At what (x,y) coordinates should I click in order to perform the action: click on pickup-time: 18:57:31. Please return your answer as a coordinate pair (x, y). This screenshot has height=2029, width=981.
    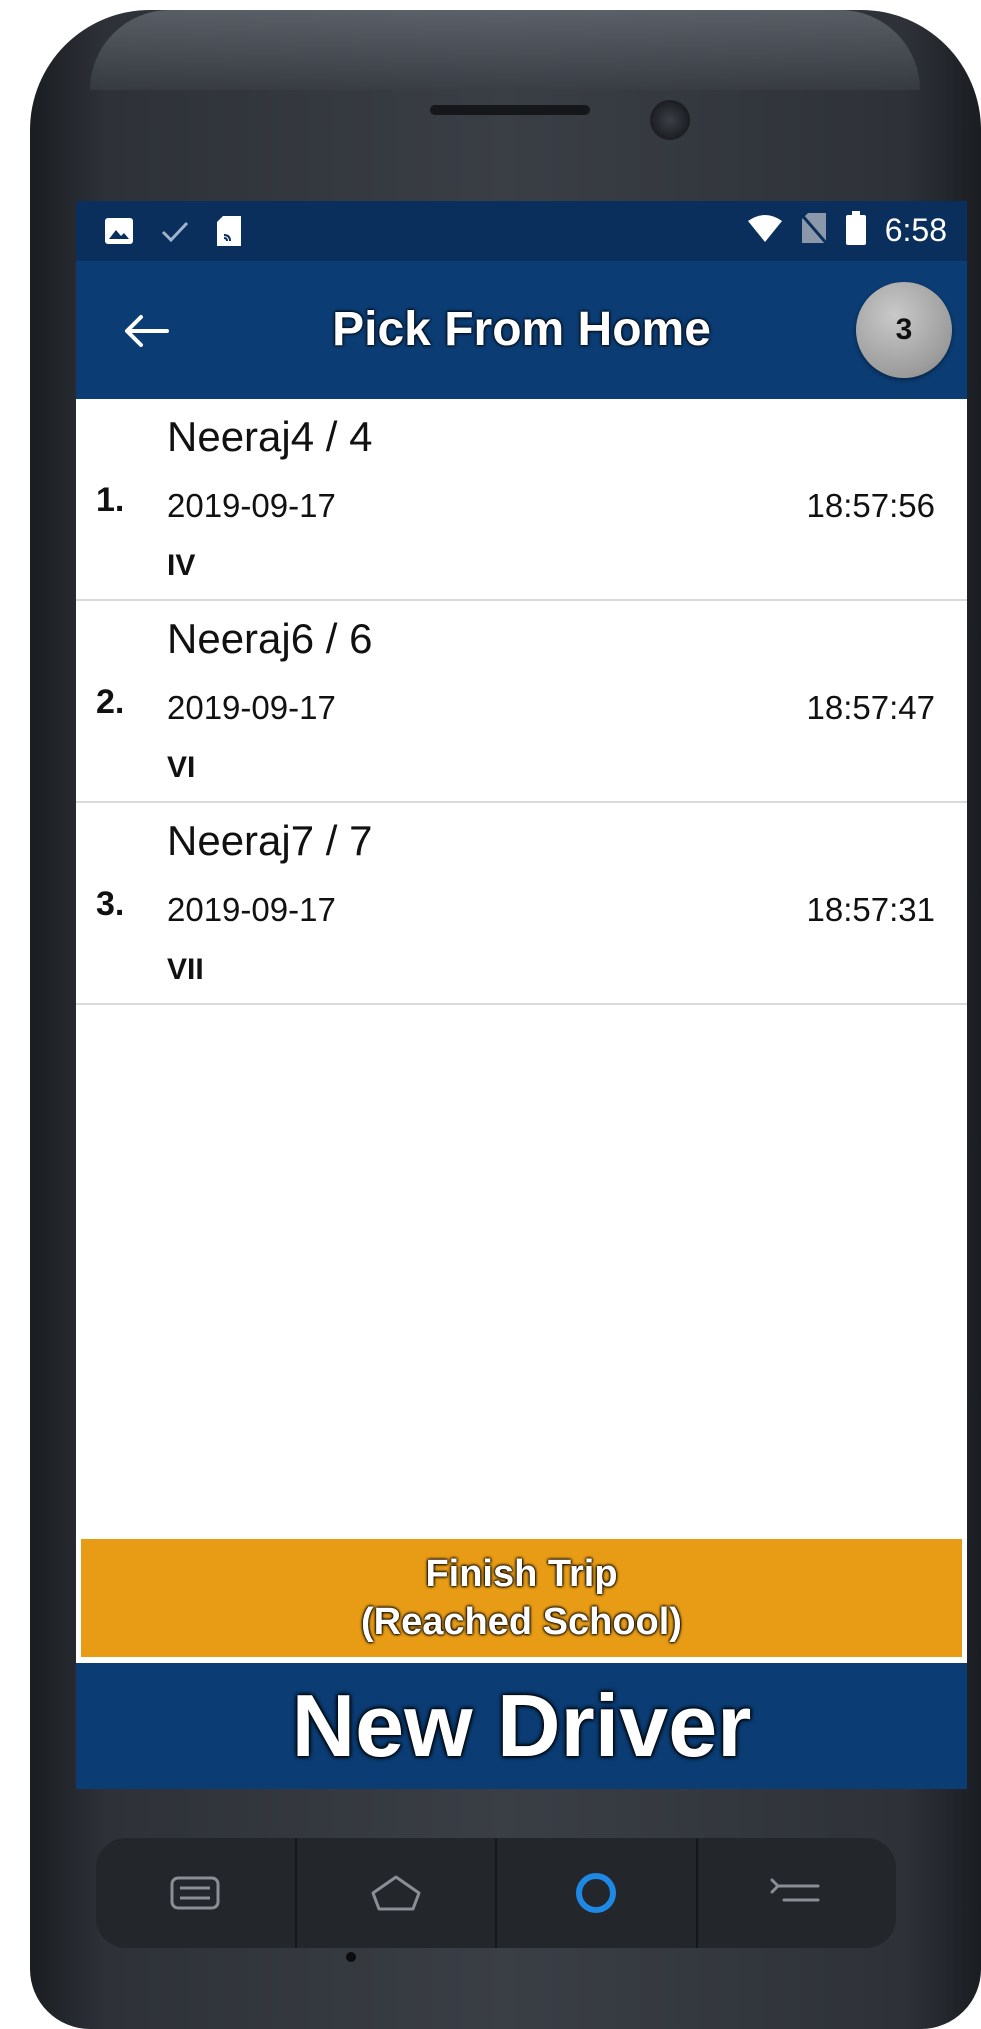
    Looking at the image, I should click on (870, 909).